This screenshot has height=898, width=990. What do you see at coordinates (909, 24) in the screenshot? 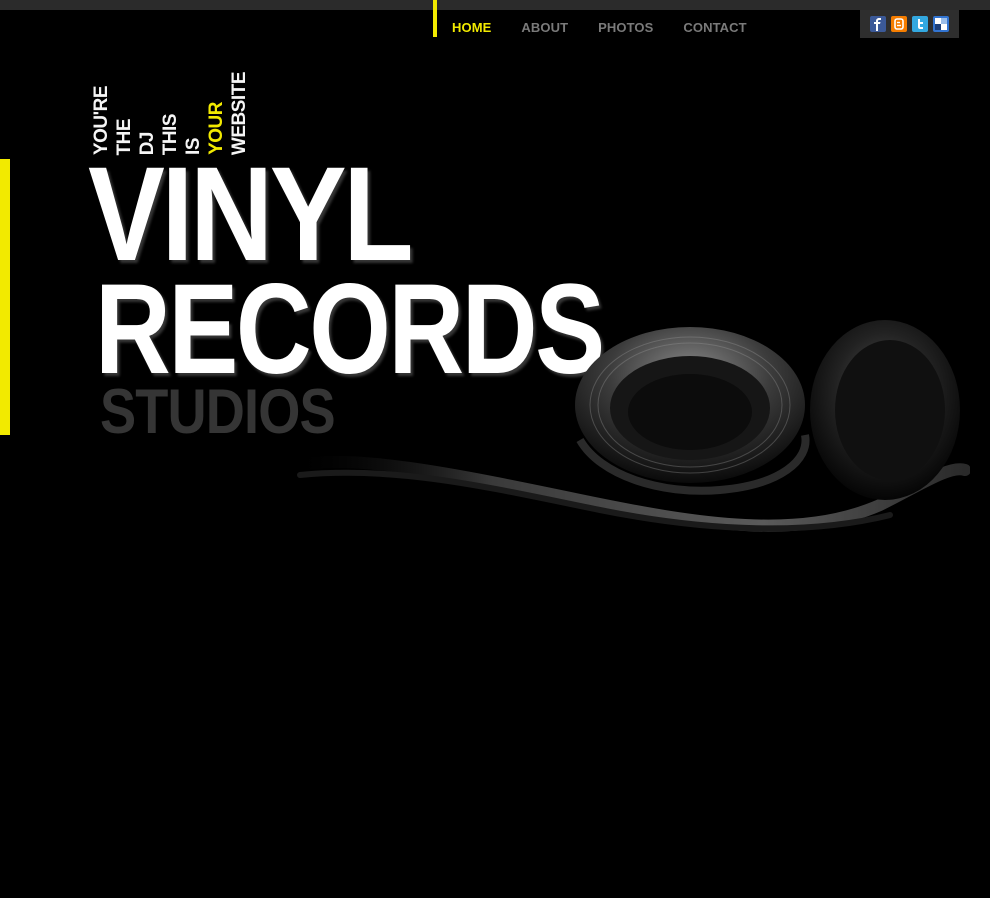
I see `social-links-box` at bounding box center [909, 24].